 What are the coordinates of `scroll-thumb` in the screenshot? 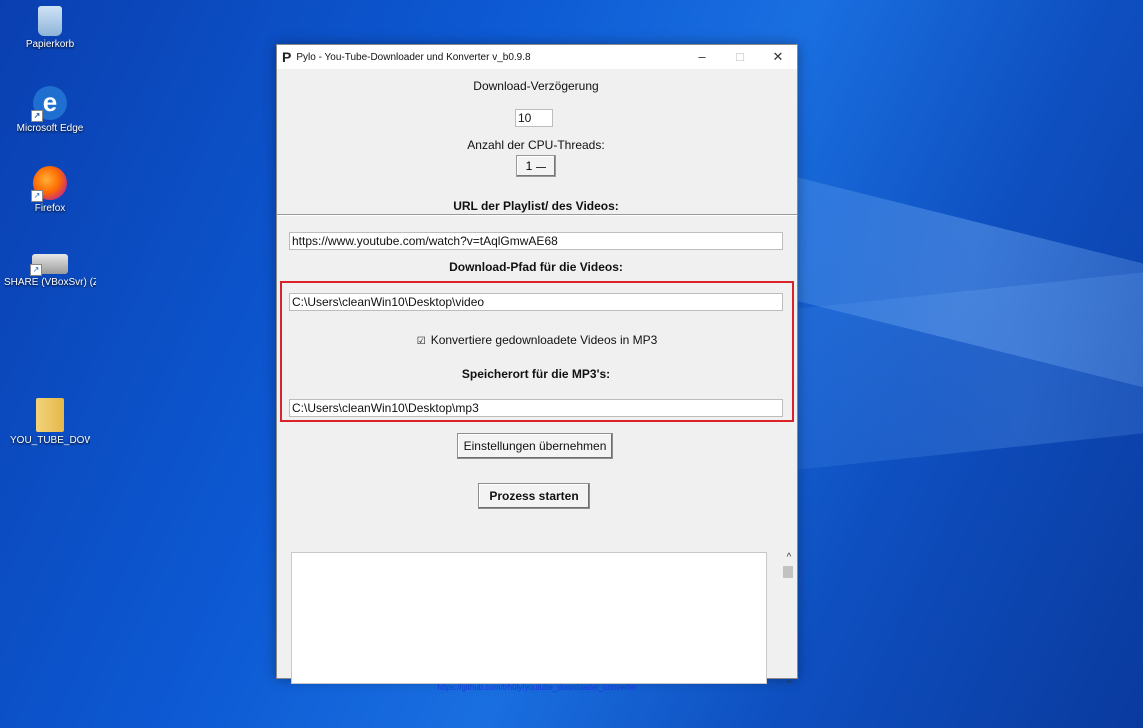 It's located at (788, 572).